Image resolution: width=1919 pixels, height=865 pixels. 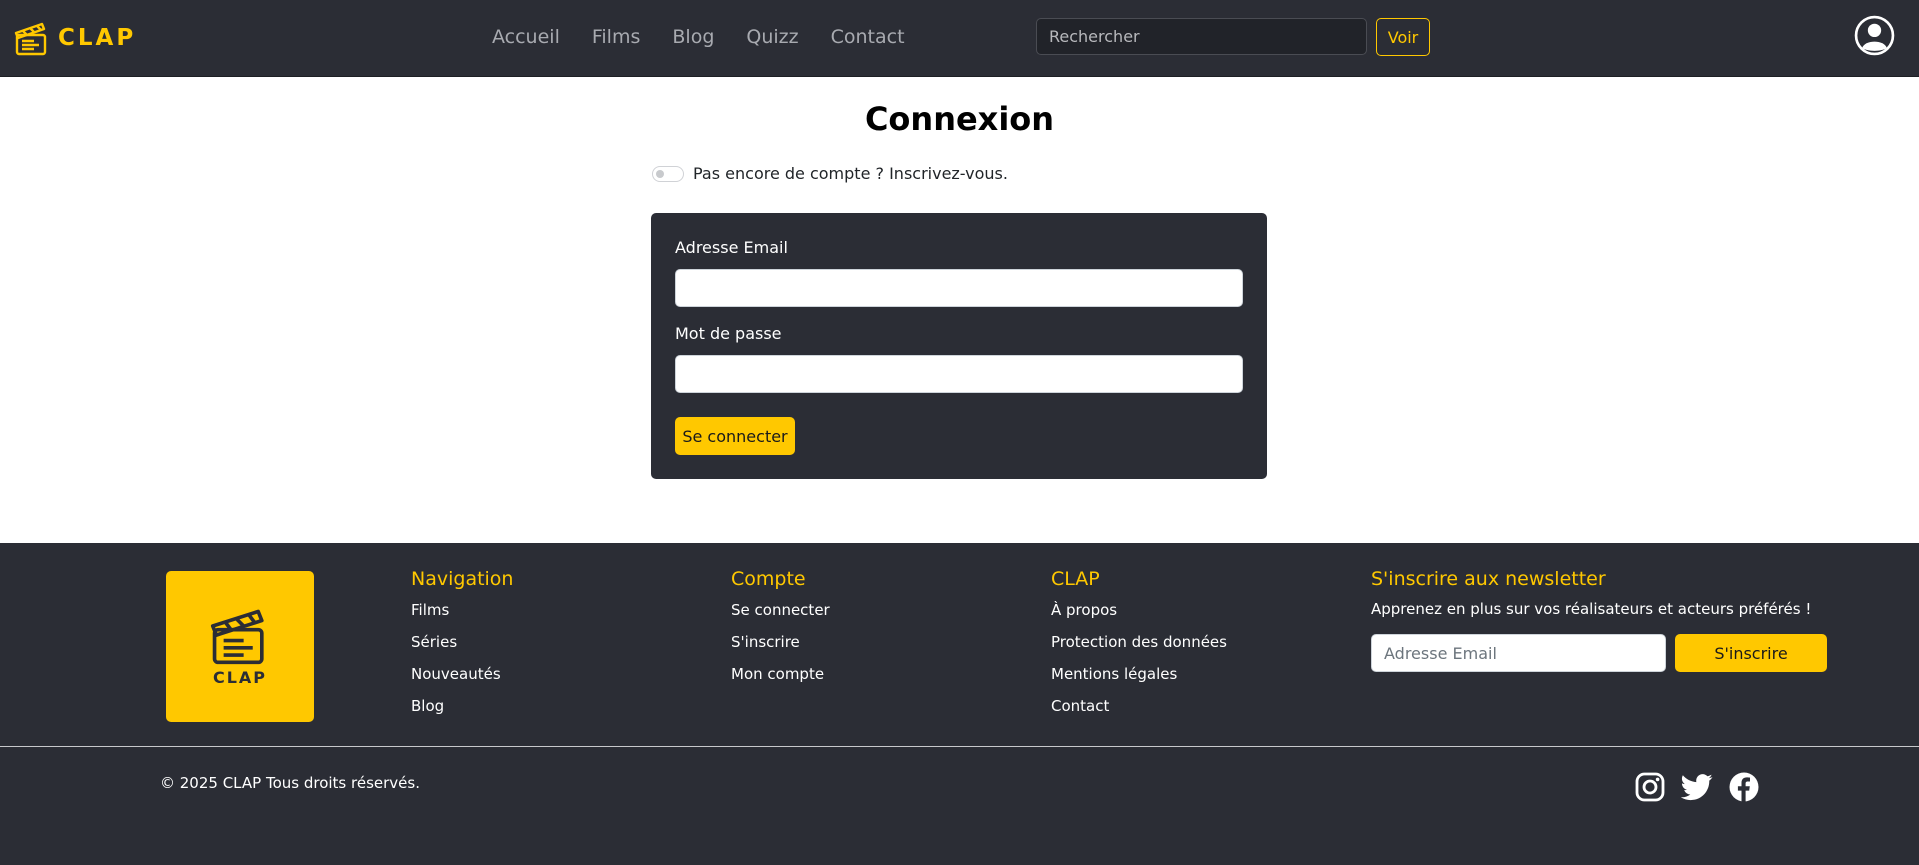 I want to click on nav-quizz: Quizz, so click(x=772, y=37).